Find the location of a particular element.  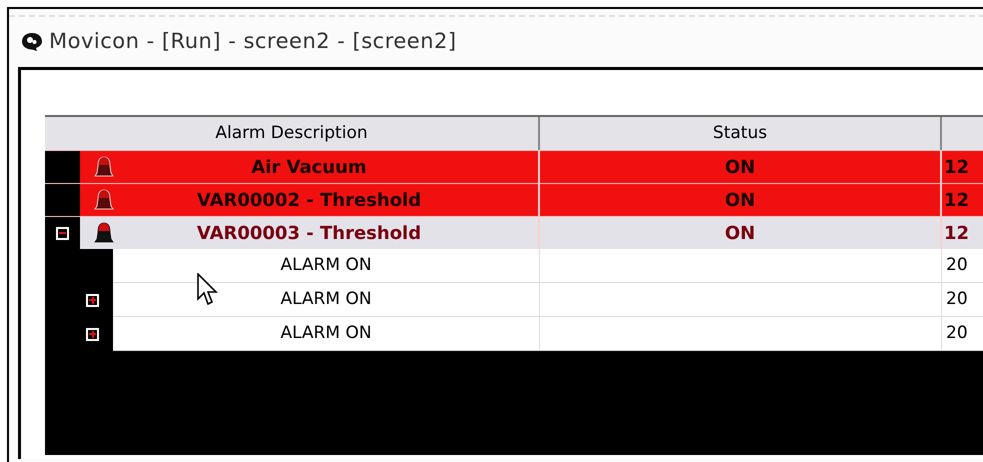

app-logo-icon is located at coordinates (32, 42).